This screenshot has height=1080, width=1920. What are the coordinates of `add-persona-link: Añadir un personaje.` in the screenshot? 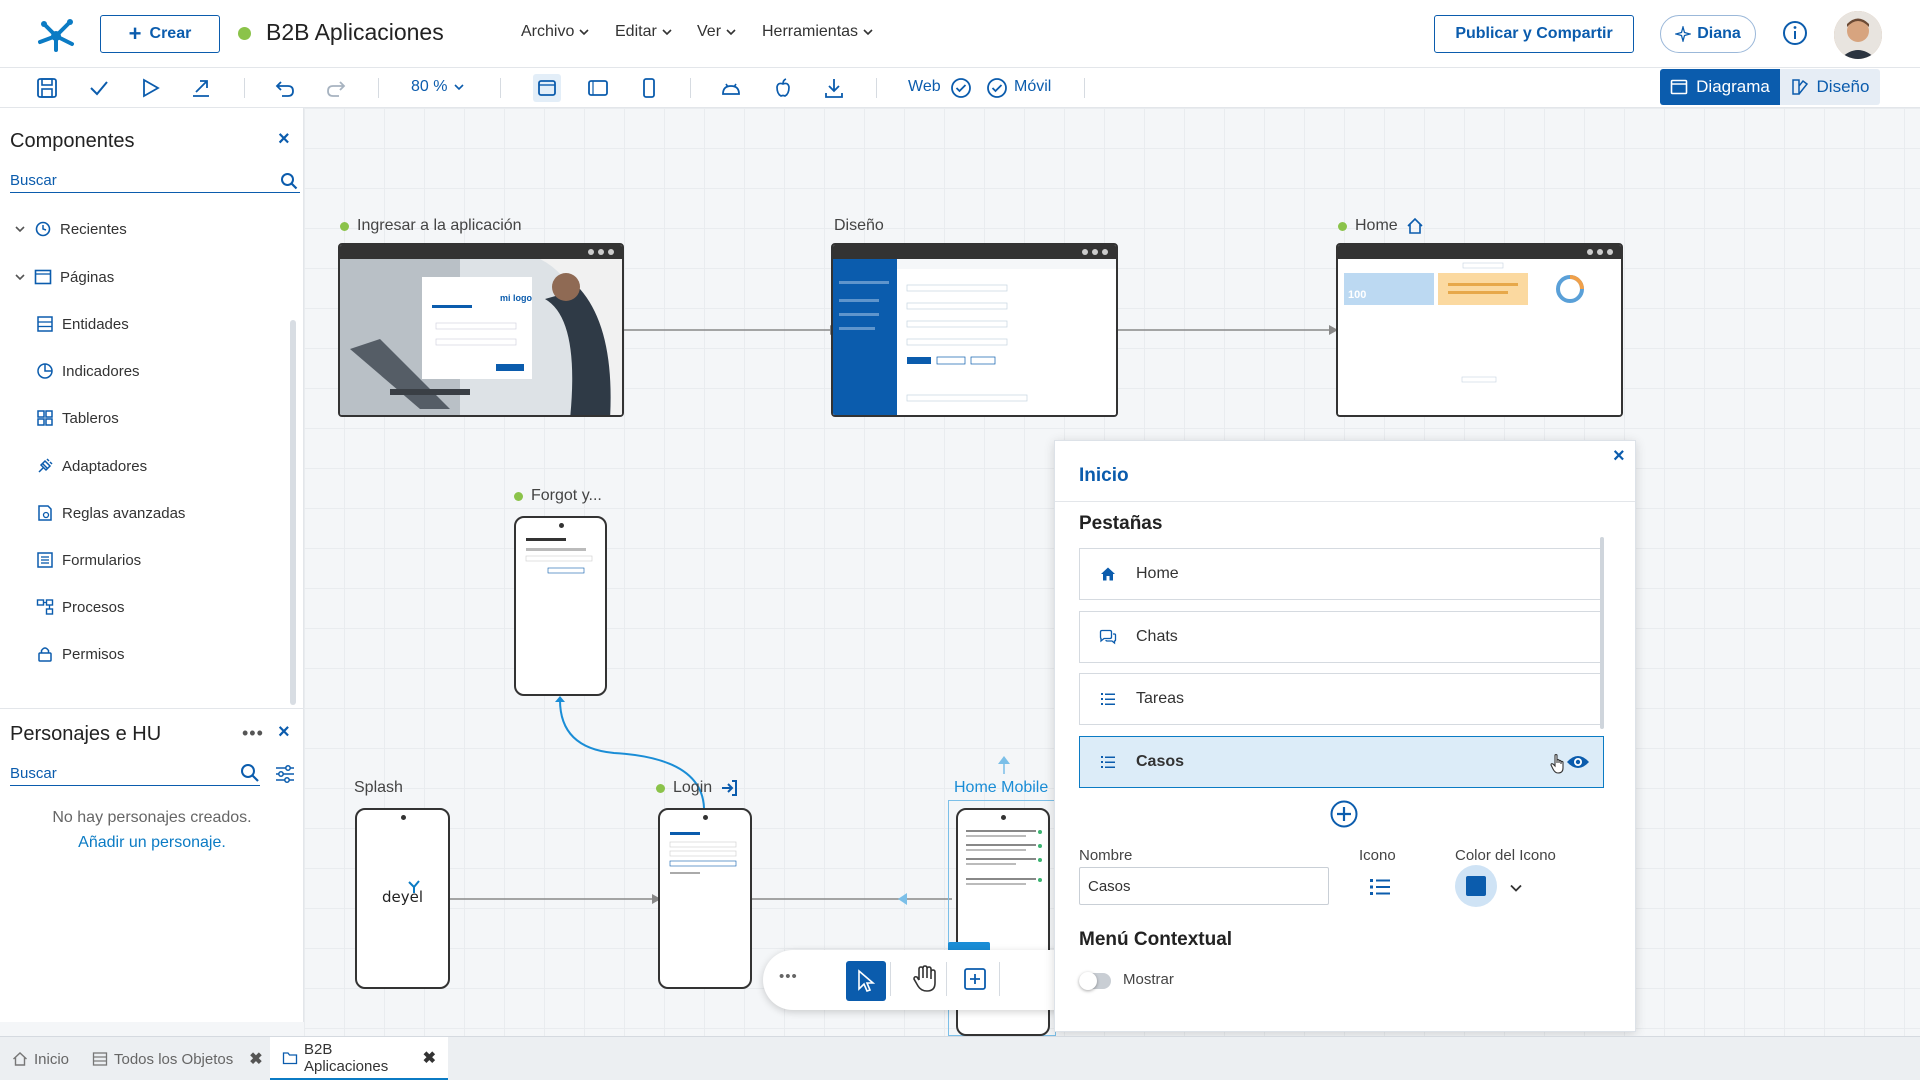 It's located at (152, 843).